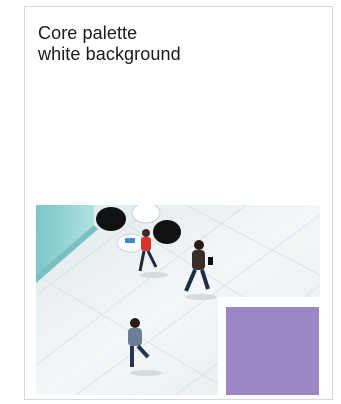  What do you see at coordinates (272, 351) in the screenshot?
I see `color-swatch` at bounding box center [272, 351].